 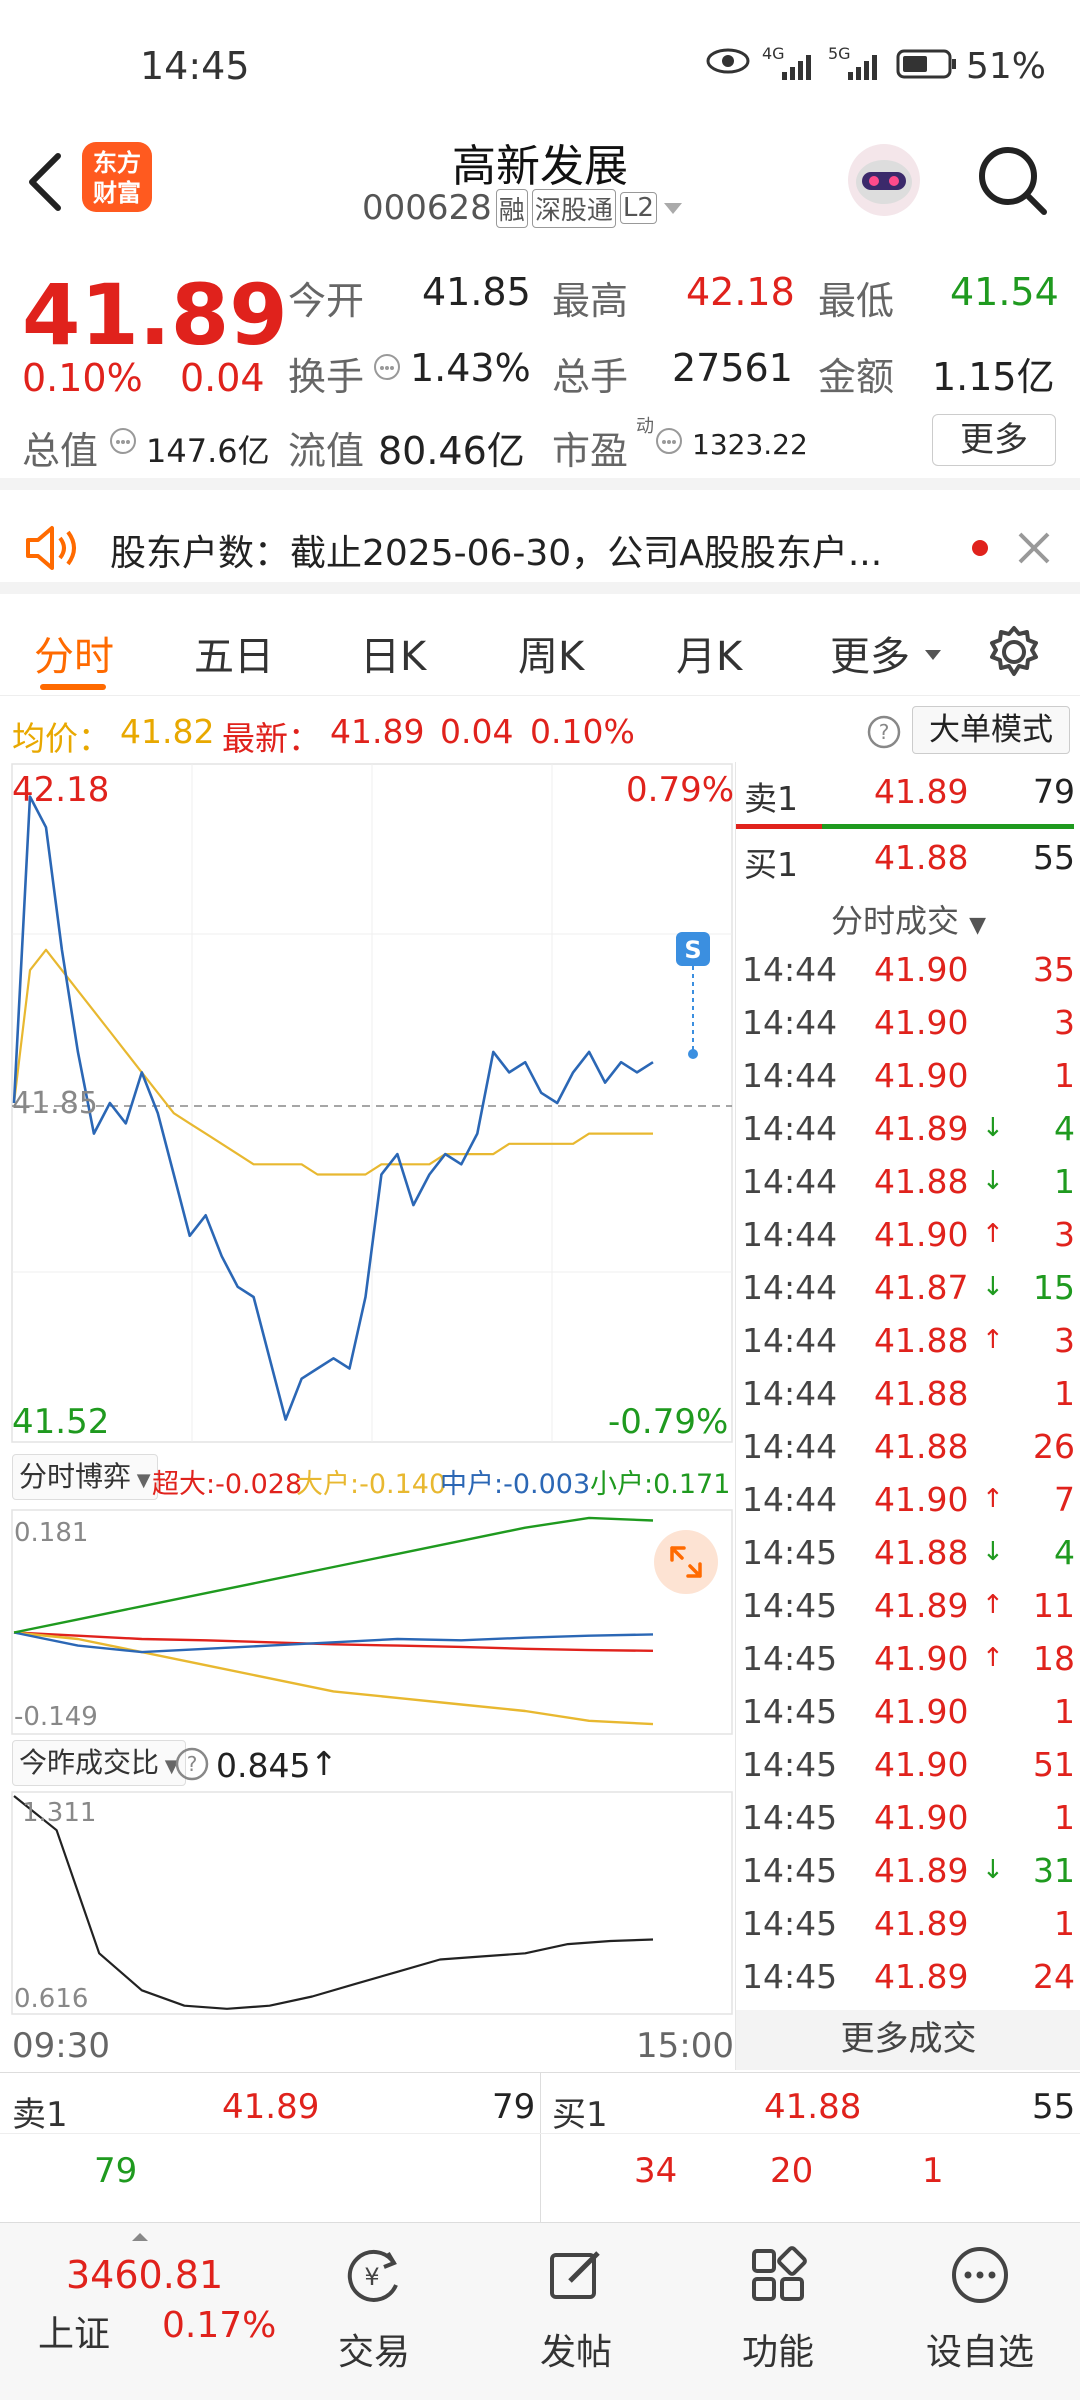 I want to click on trade-row: 14:45 41.90 1, so click(x=908, y=1824).